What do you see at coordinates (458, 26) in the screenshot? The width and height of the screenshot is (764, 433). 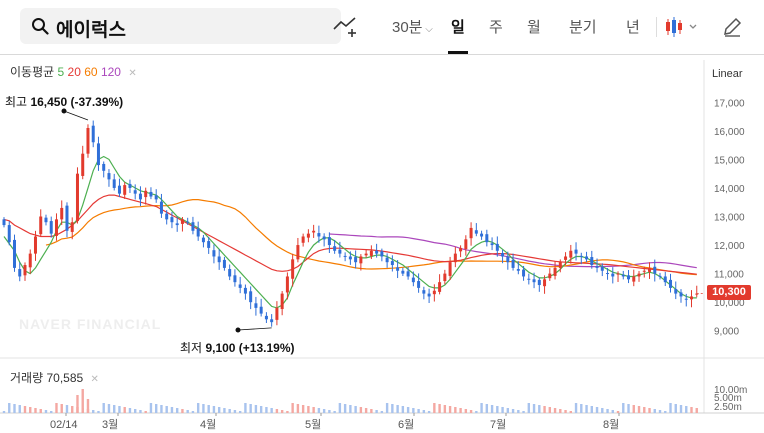 I see `period-day-button: 일` at bounding box center [458, 26].